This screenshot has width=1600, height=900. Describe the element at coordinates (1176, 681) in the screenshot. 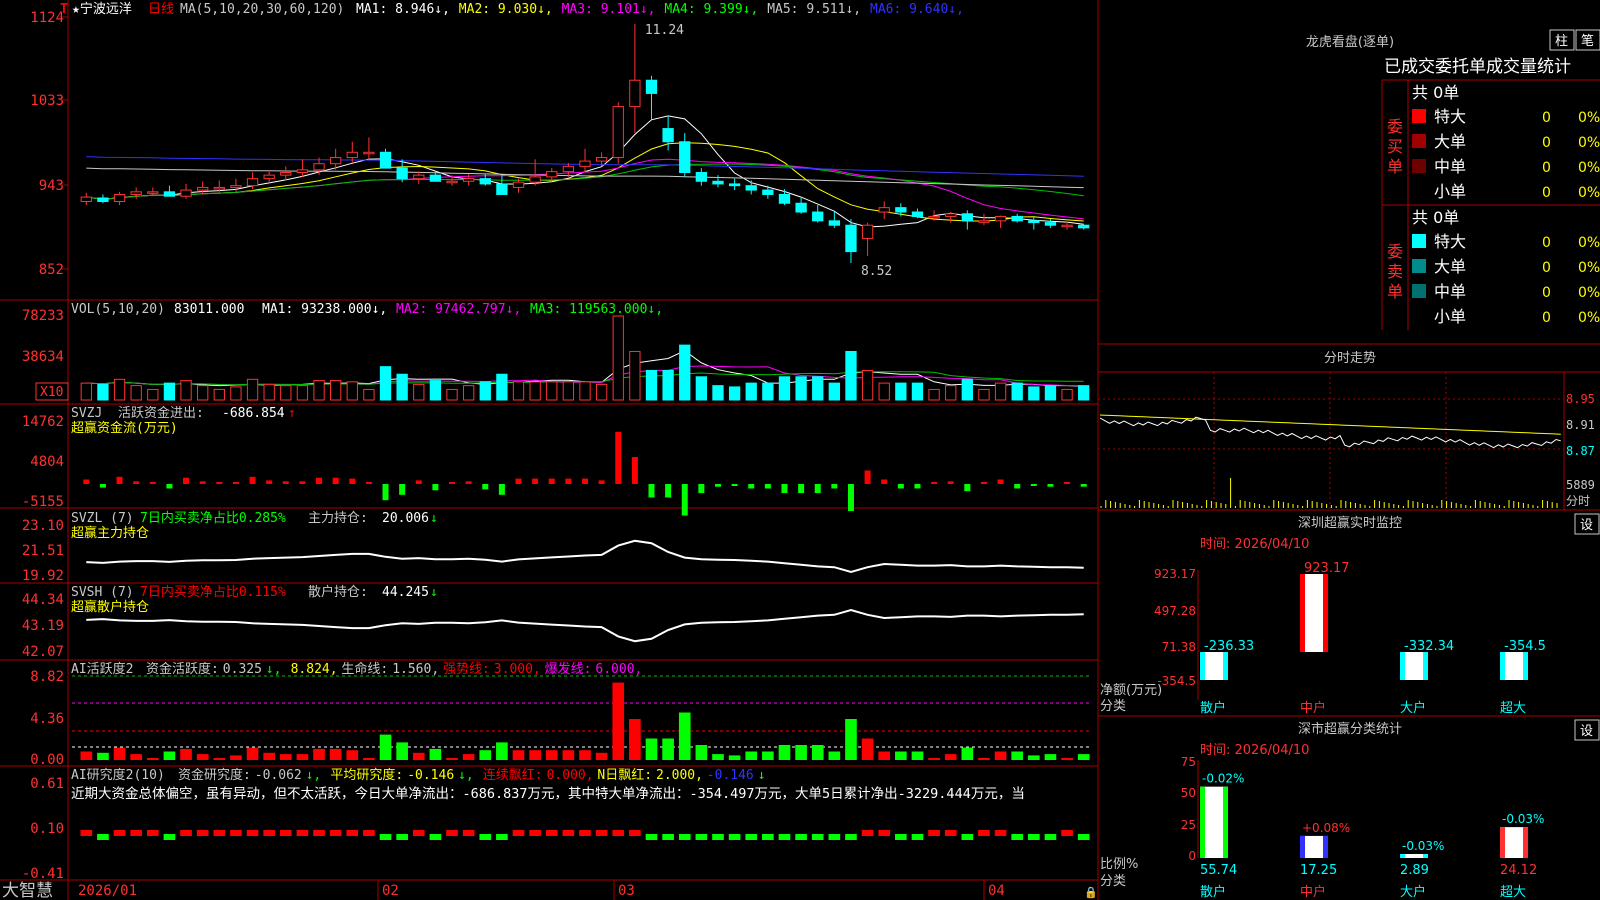

I see `monitor-tick: -354.5` at that location.